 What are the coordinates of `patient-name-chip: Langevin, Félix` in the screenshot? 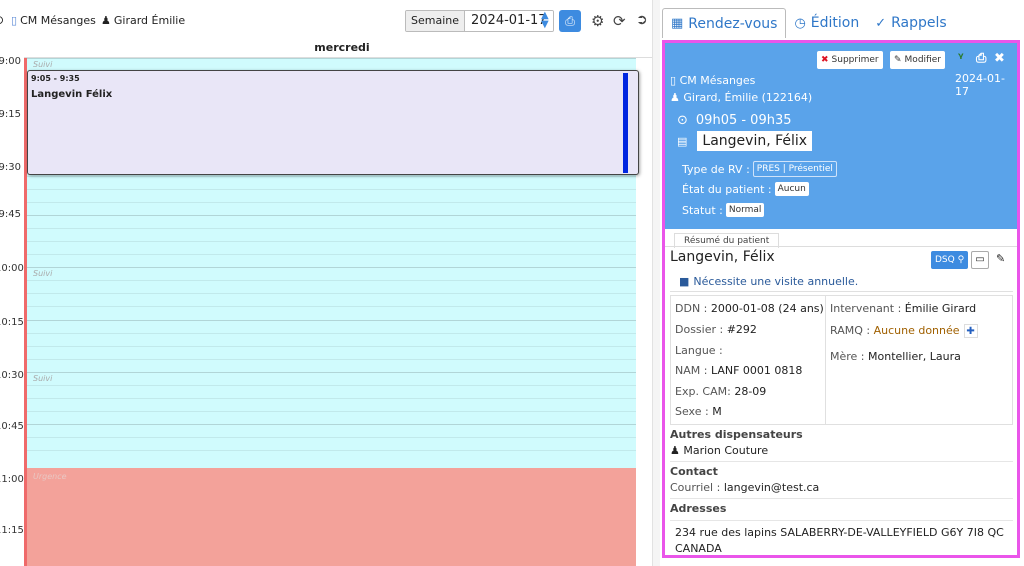 It's located at (755, 141).